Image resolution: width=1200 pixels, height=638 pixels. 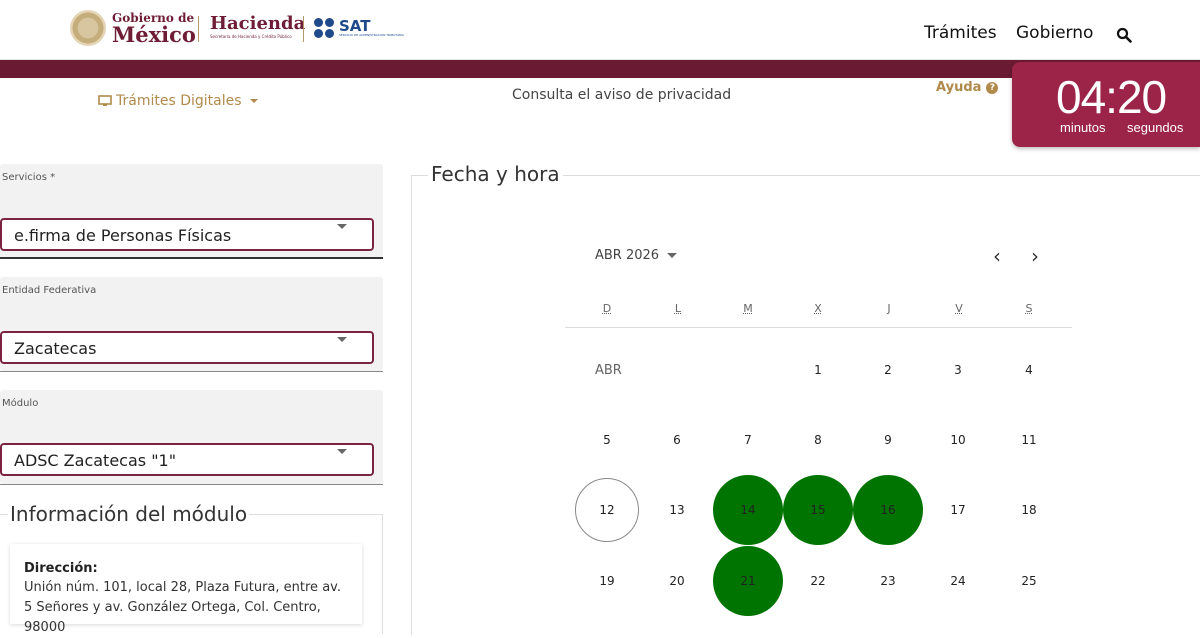 What do you see at coordinates (61, 568) in the screenshot?
I see `direccion-label: Dirección:` at bounding box center [61, 568].